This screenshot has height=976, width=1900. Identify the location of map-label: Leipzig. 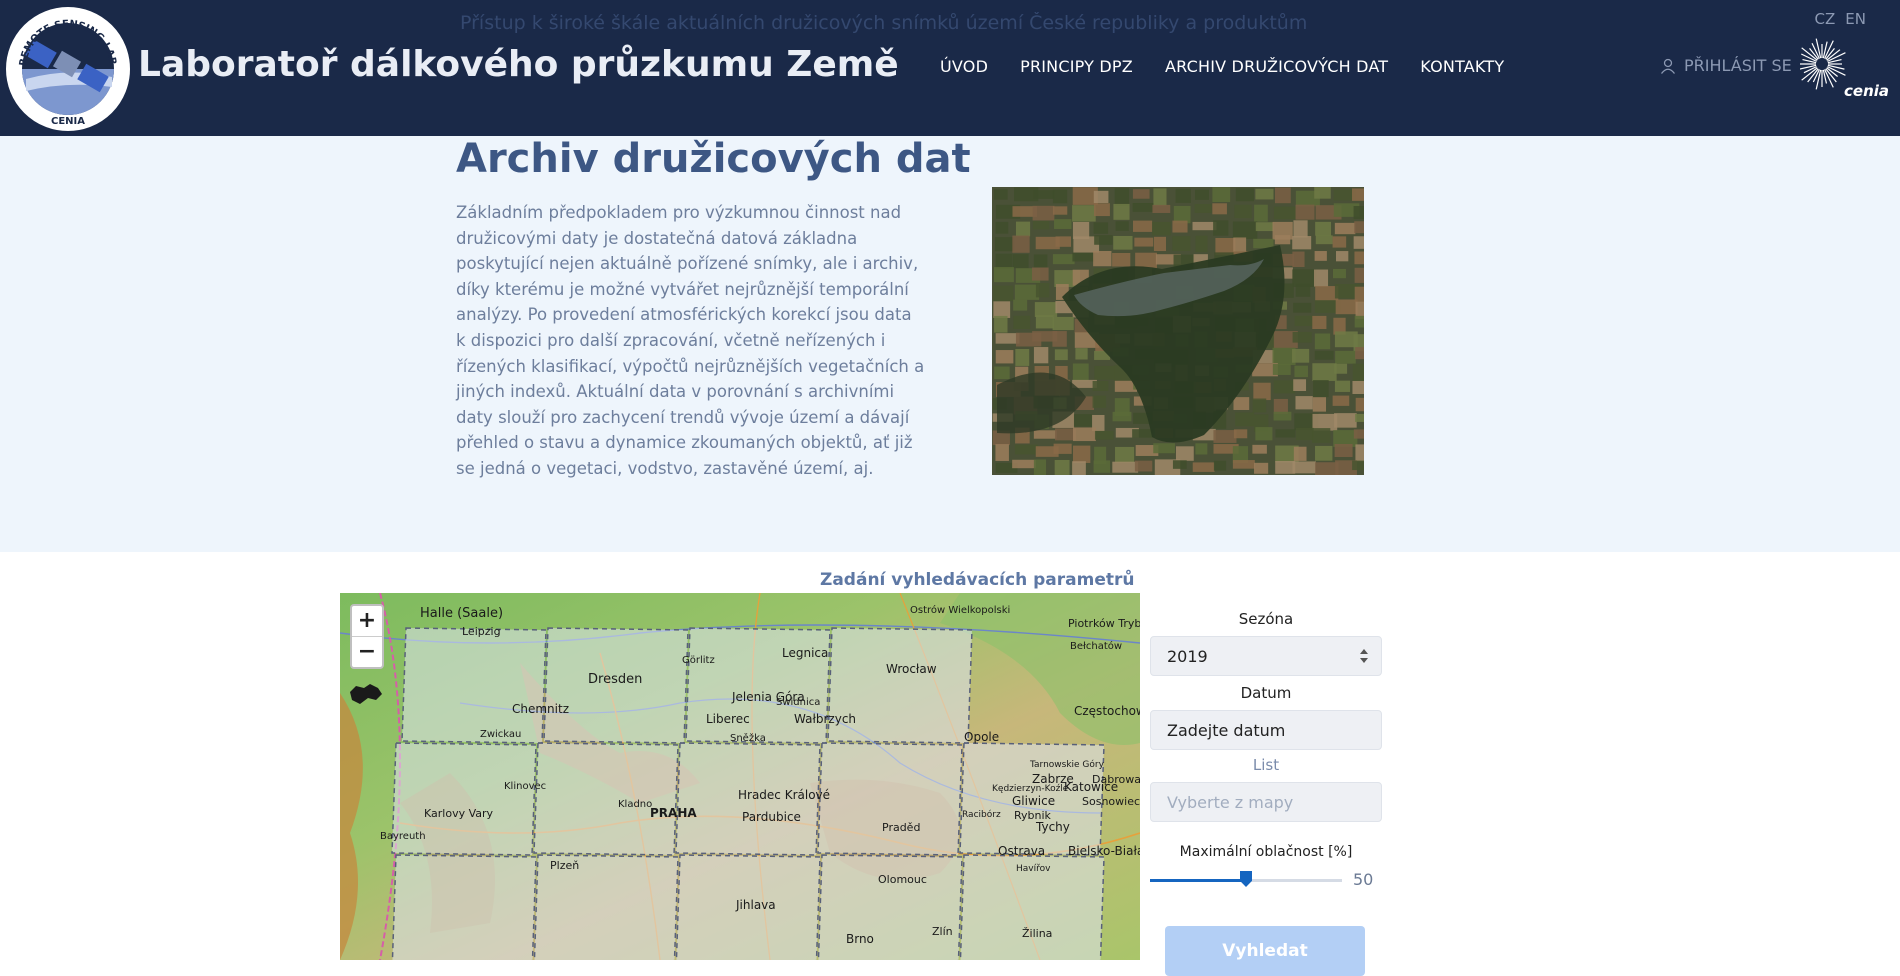
(481, 631).